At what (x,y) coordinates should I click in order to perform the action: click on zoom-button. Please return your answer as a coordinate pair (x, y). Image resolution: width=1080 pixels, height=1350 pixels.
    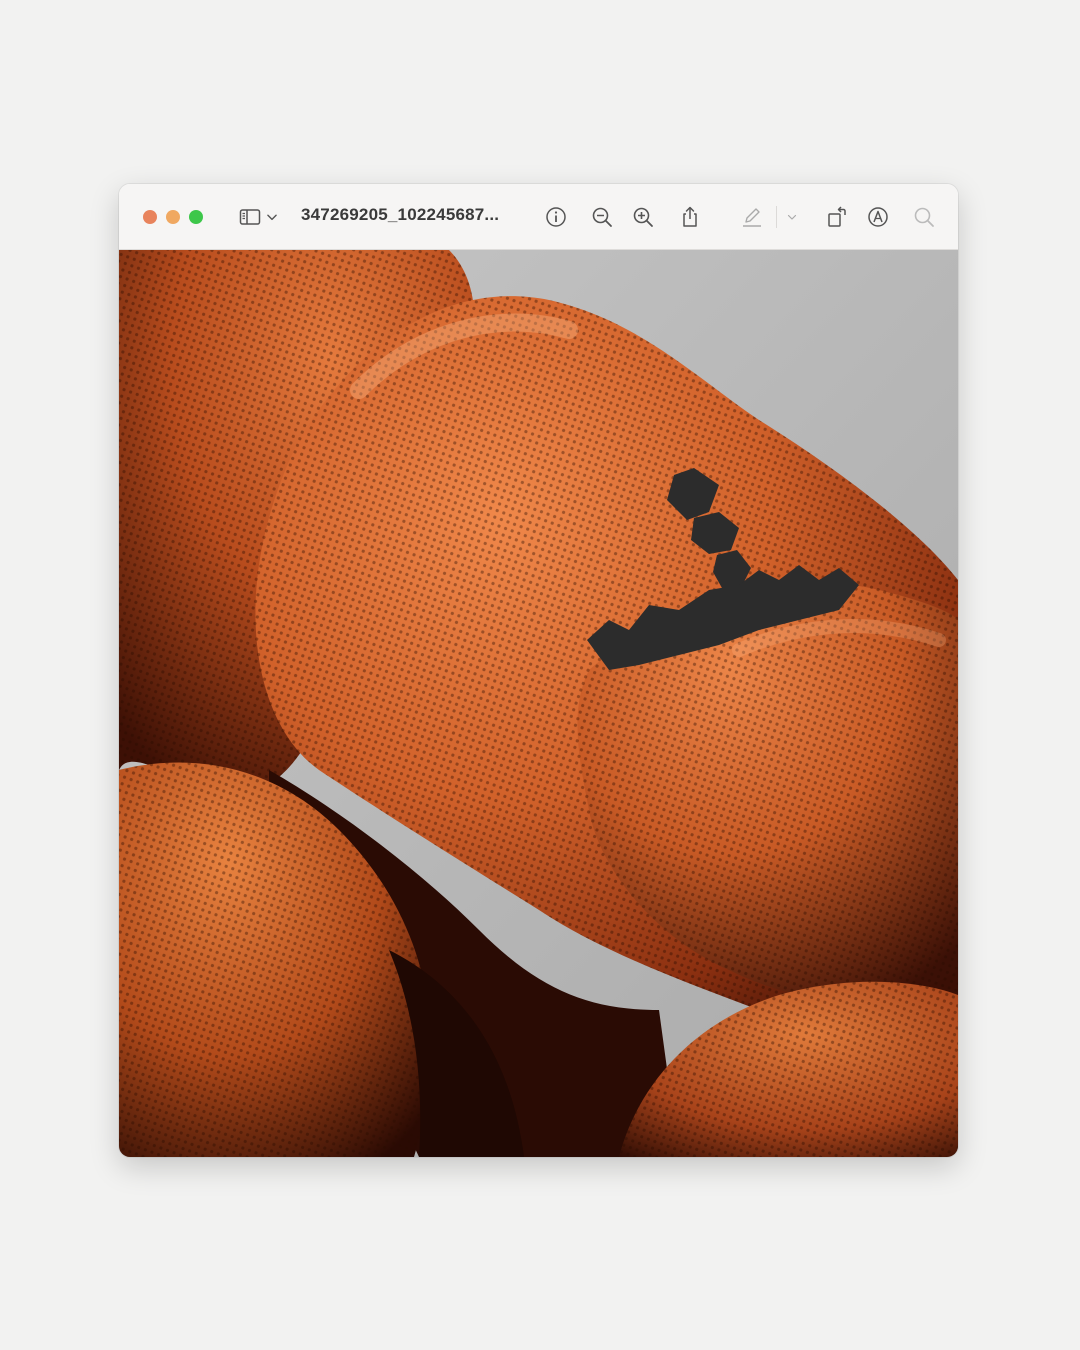
    Looking at the image, I should click on (196, 217).